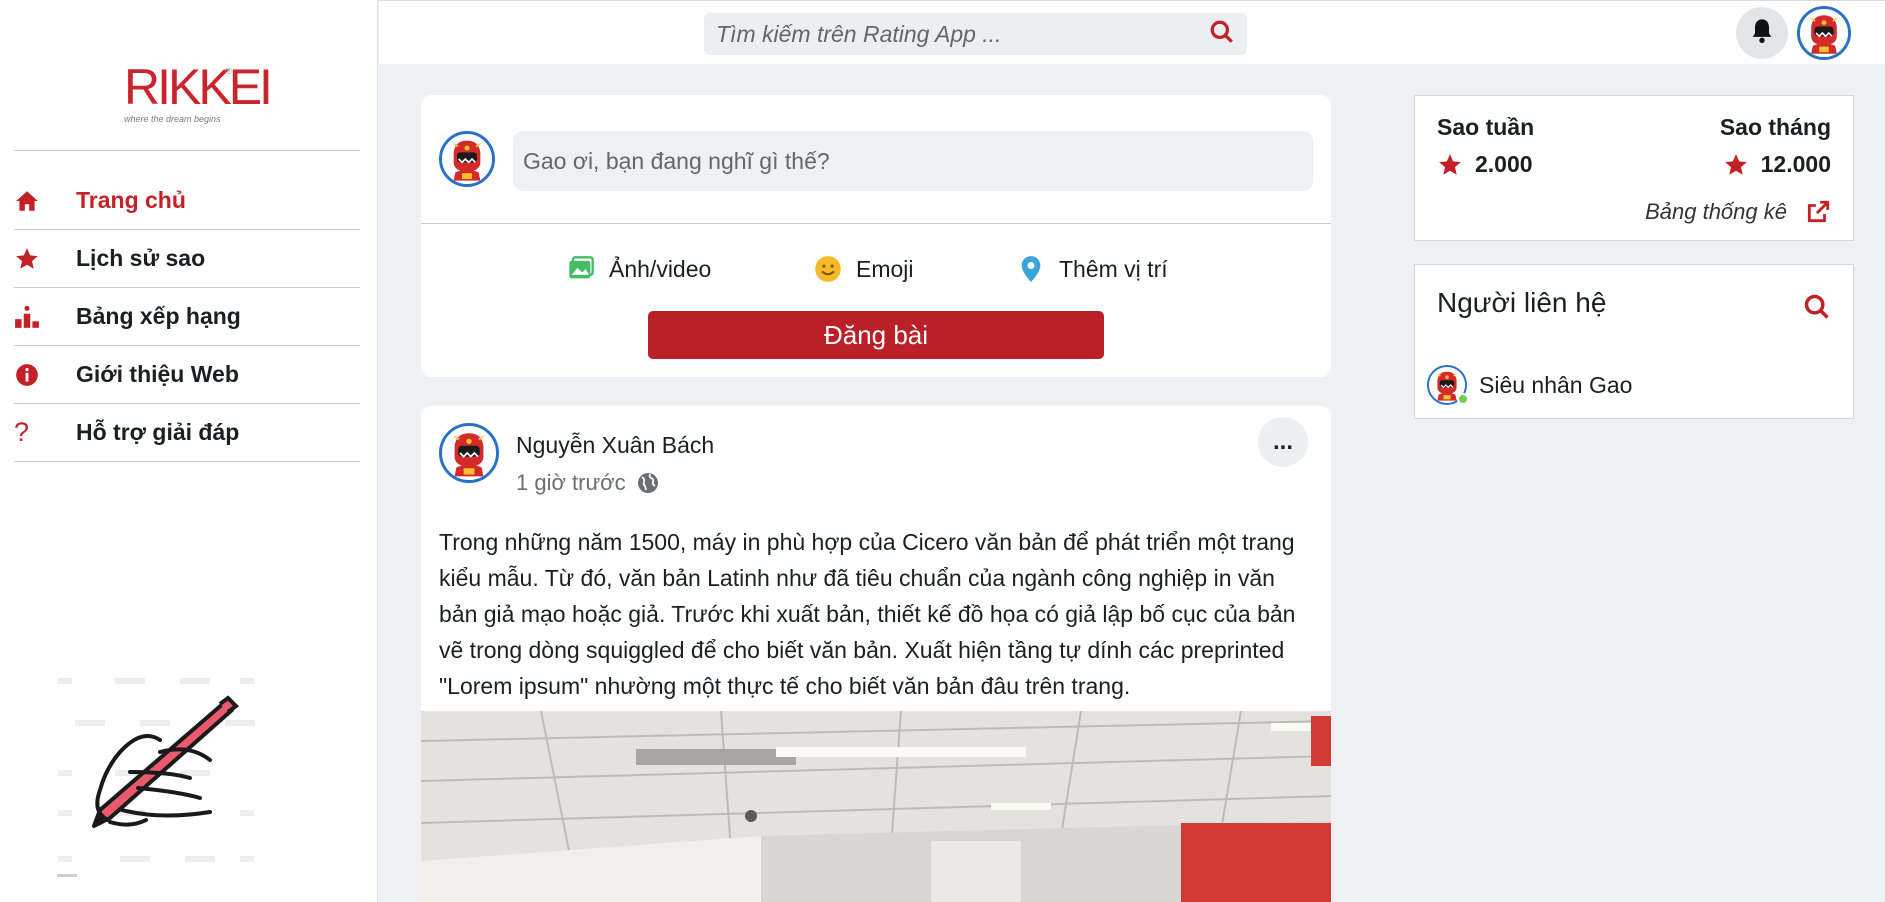 Image resolution: width=1885 pixels, height=902 pixels. What do you see at coordinates (187, 150) in the screenshot?
I see `sidebar-divider` at bounding box center [187, 150].